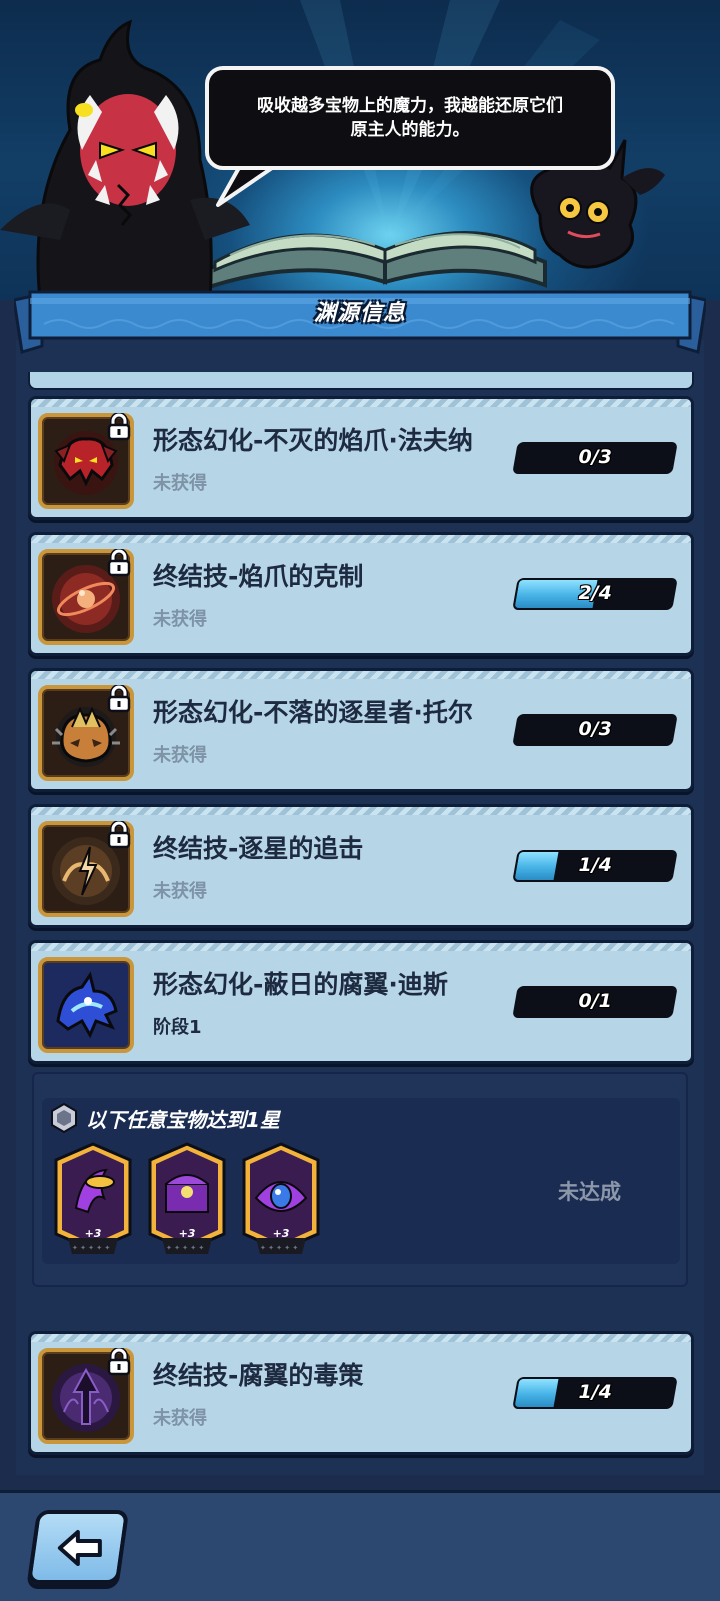  What do you see at coordinates (258, 848) in the screenshot?
I see `card-title: 终结技-逐星的追击` at bounding box center [258, 848].